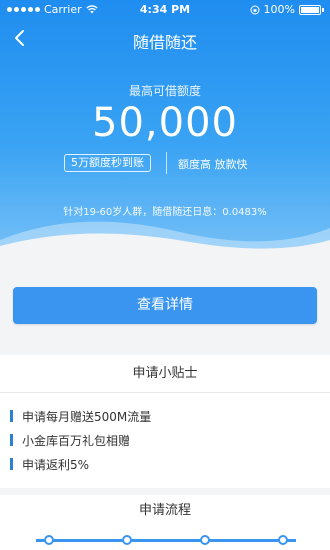 The image size is (330, 550). I want to click on tip-item: 申请每月赠送500M流量, so click(80, 416).